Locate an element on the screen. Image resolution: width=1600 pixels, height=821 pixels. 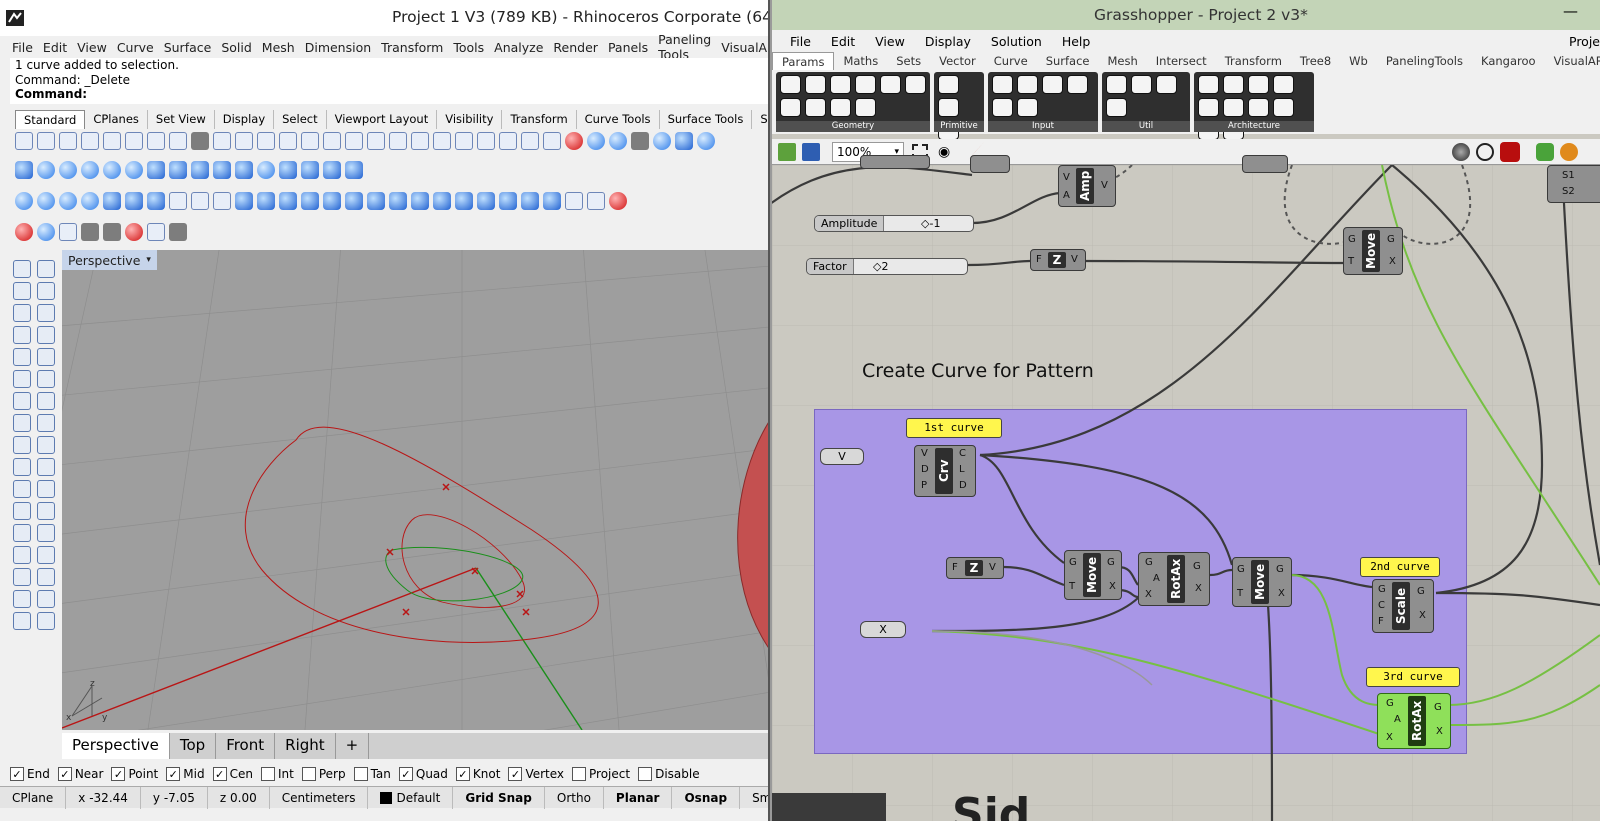
gh-tab-kangaroo: Kangaroo is located at coordinates (1508, 61).